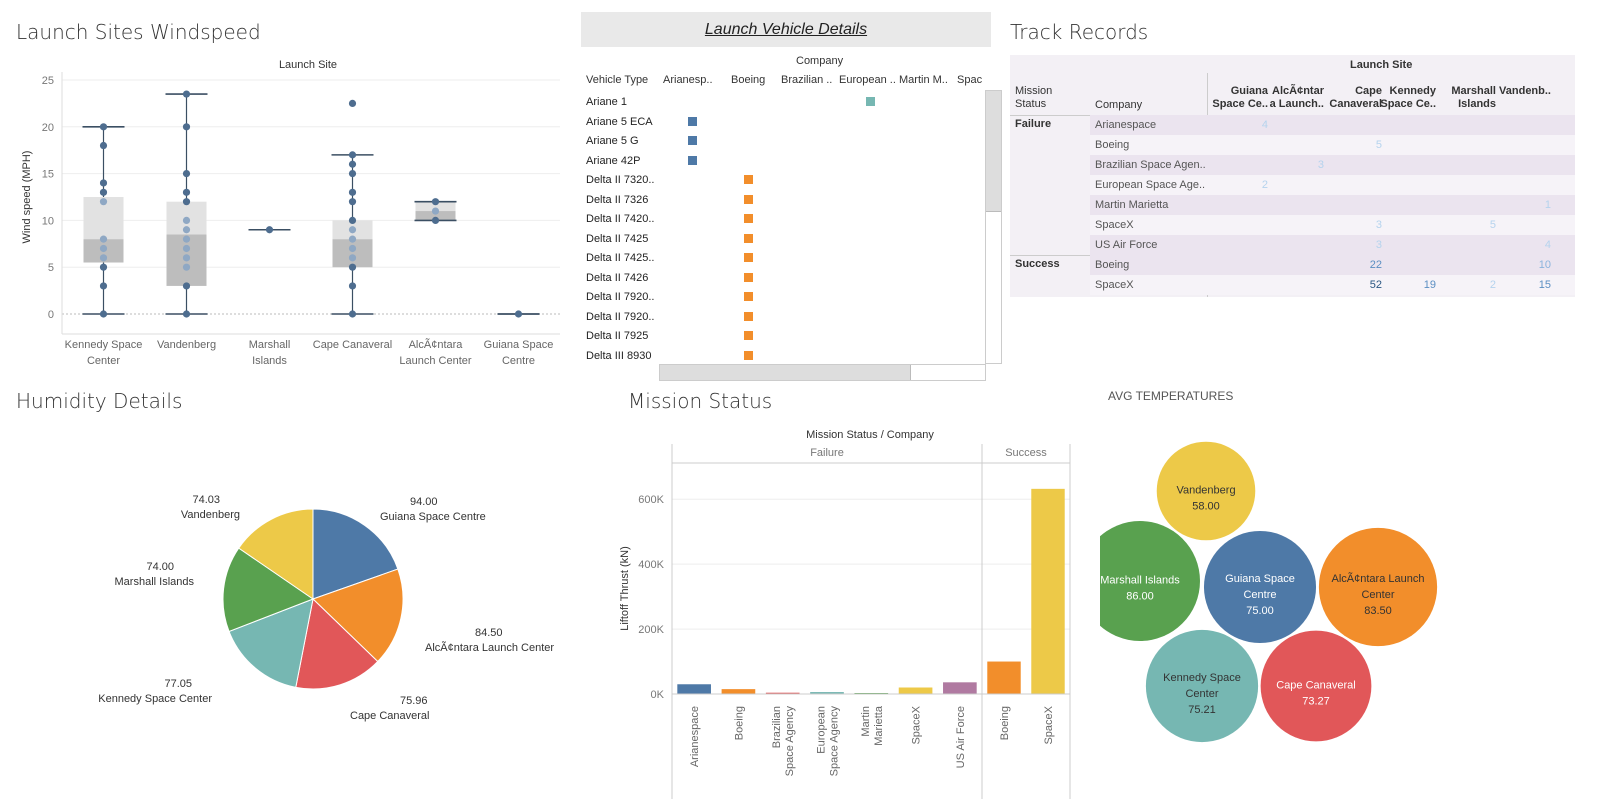 Image resolution: width=1599 pixels, height=799 pixels. What do you see at coordinates (619, 355) in the screenshot?
I see `vehicle-row-label: Delta III 8930` at bounding box center [619, 355].